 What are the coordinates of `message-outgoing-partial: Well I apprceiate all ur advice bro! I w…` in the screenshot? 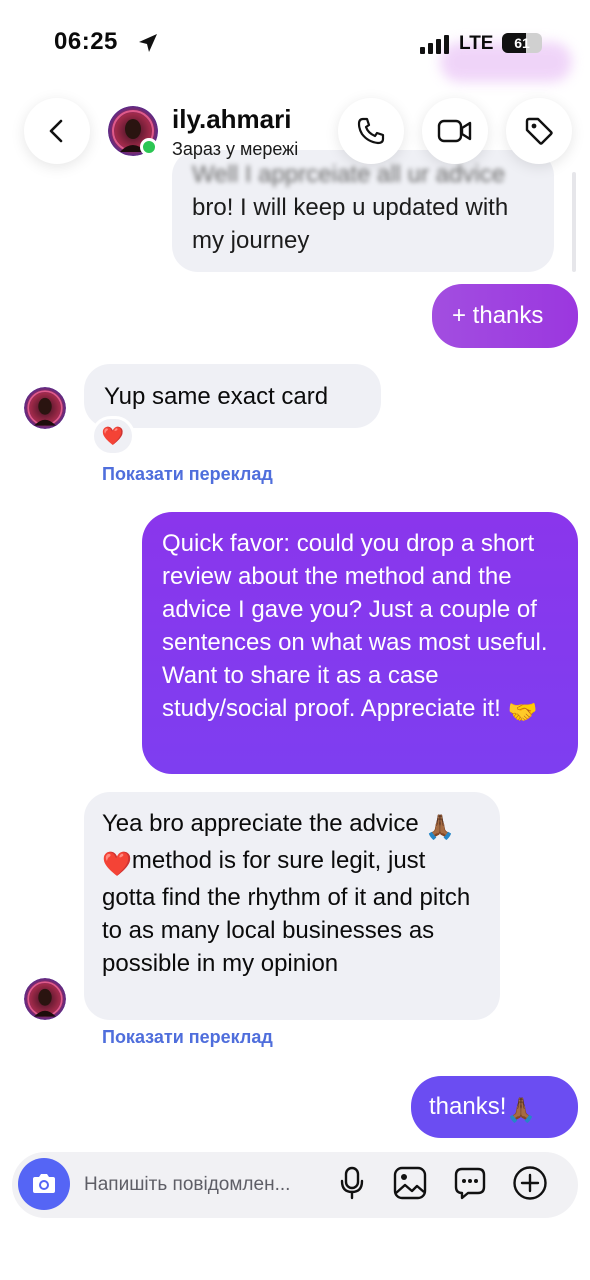 It's located at (363, 211).